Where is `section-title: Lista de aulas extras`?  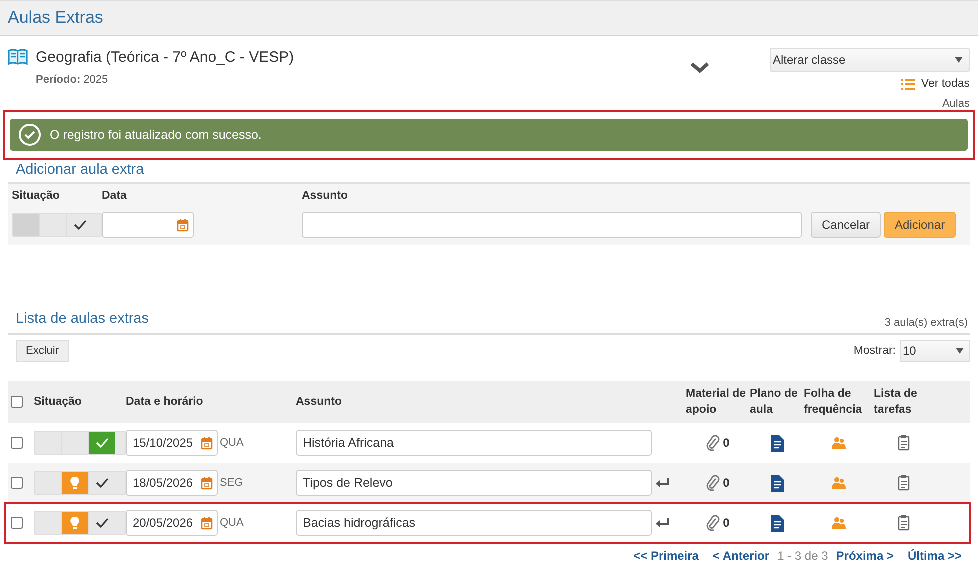
section-title: Lista de aulas extras is located at coordinates (82, 319).